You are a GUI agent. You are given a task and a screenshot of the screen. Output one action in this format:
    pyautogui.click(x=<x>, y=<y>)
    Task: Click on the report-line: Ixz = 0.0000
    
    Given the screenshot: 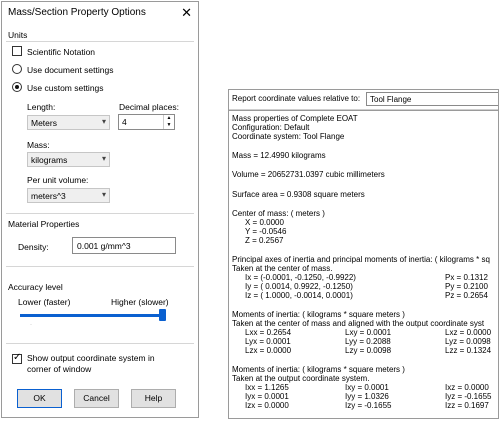 What is the action you would take?
    pyautogui.click(x=467, y=387)
    